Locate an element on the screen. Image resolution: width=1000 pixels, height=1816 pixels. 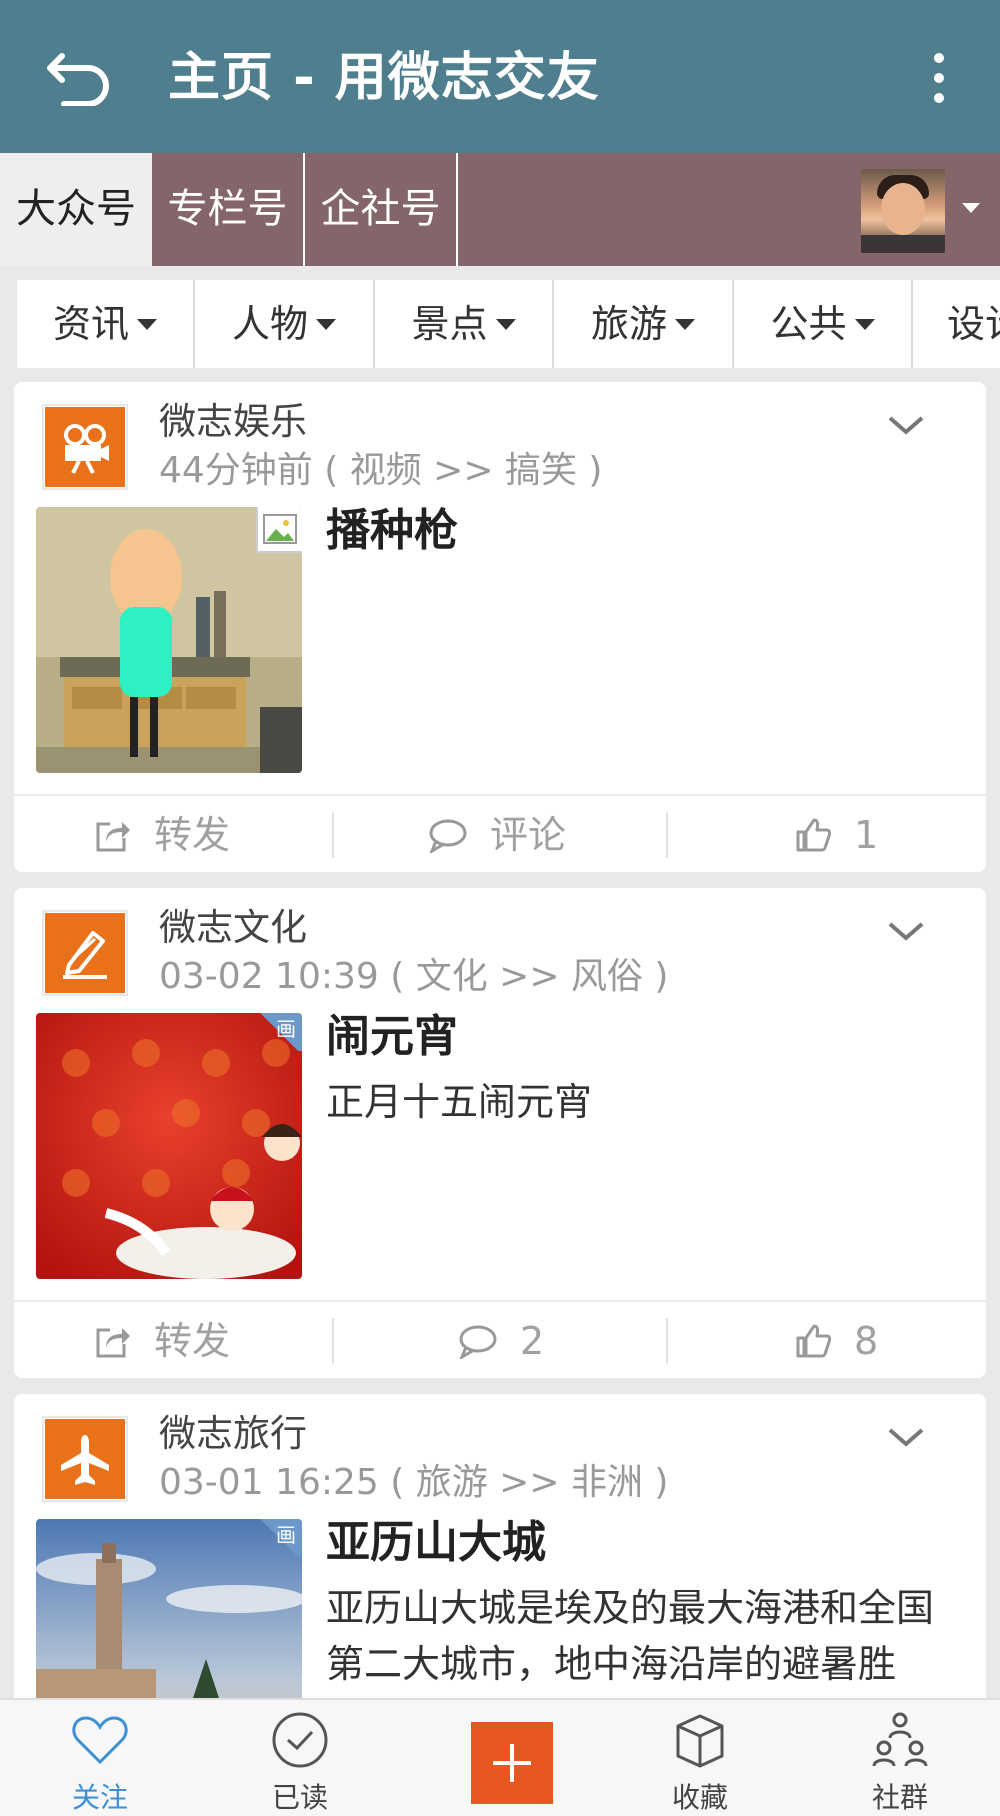
category-public: 公共 is located at coordinates (823, 324).